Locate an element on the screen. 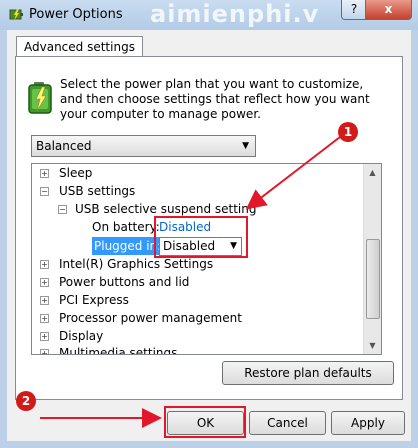  tree-label: Display is located at coordinates (81, 336).